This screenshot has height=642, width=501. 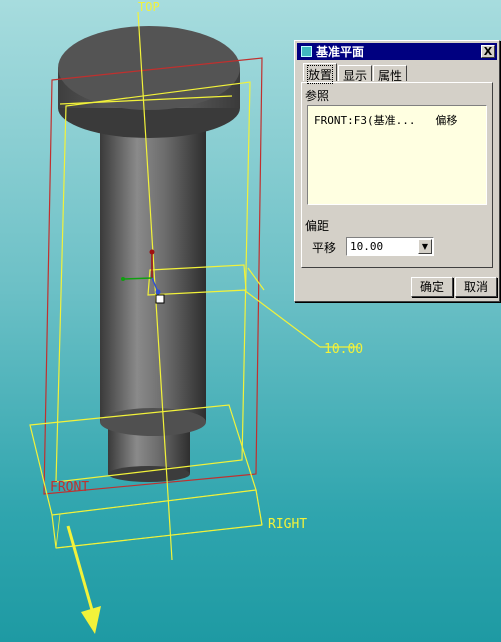 I want to click on placement-panel: 参照 FRONT:F3(基准... 偏移 偏距 平移 10.00 ▼, so click(x=397, y=175).